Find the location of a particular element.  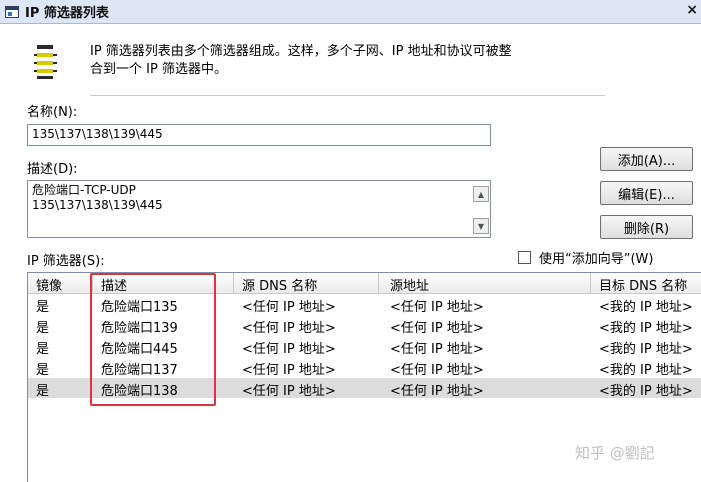

name-label: 名称(N): is located at coordinates (52, 112).